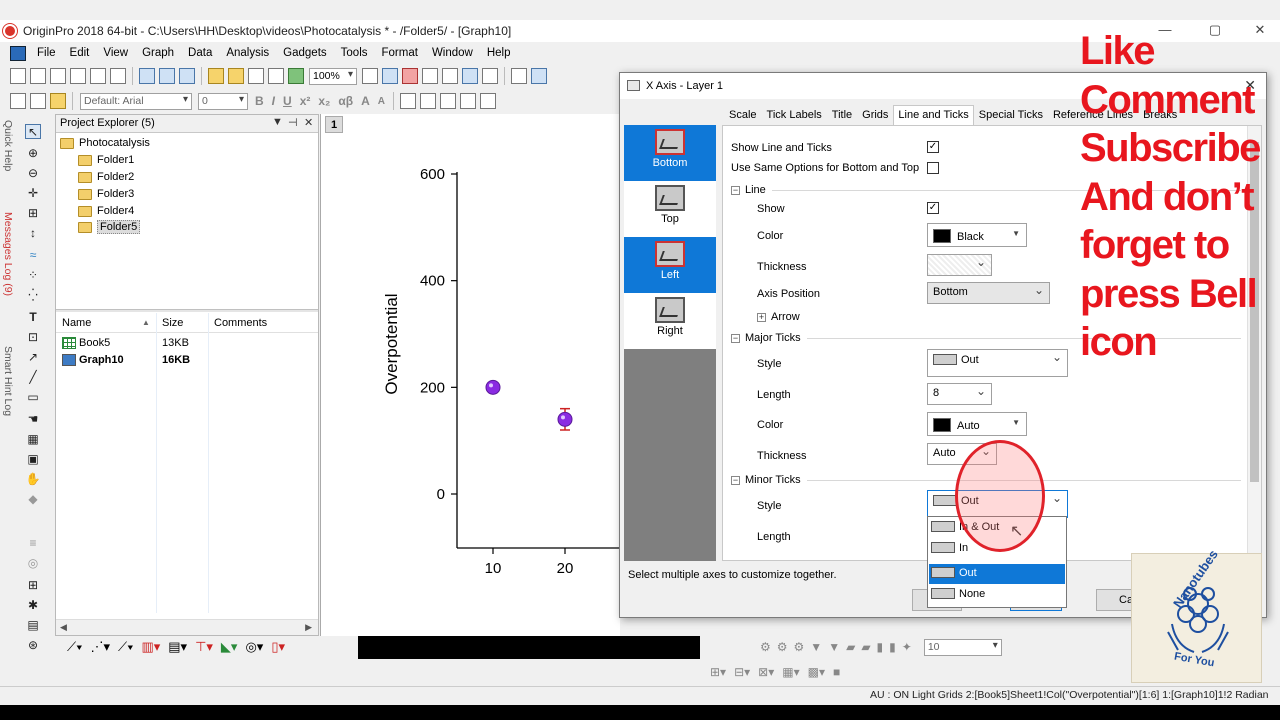 The image size is (1280, 720). What do you see at coordinates (304, 53) in the screenshot?
I see `menu-gadgets: Gadgets` at bounding box center [304, 53].